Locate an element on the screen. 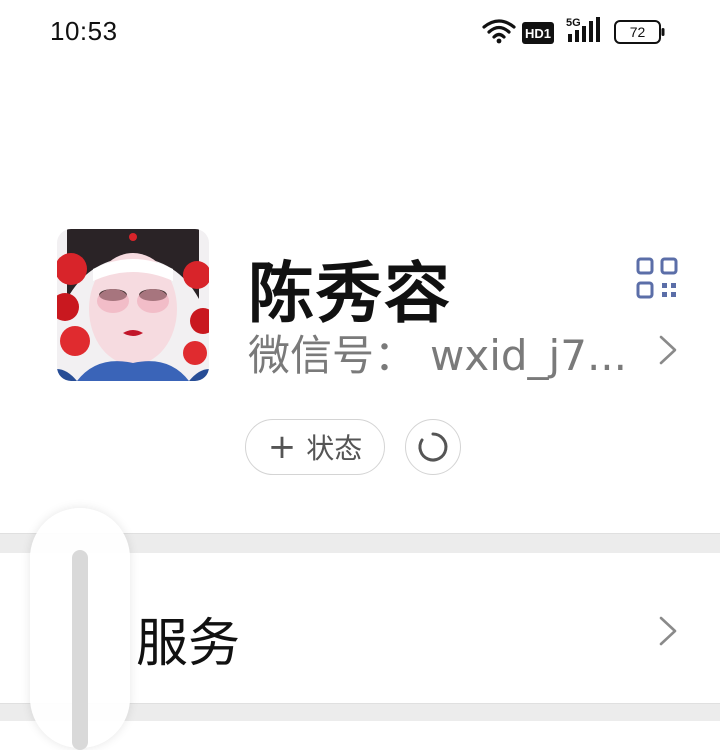 The height and width of the screenshot is (750, 720). status-bar: 10:53 HD1 5G 72 is located at coordinates (360, 32).